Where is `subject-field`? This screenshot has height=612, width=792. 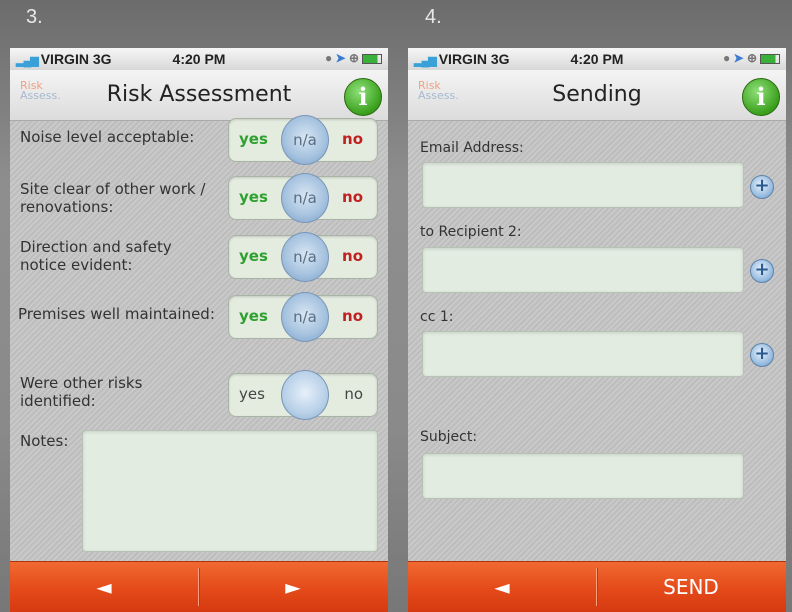 subject-field is located at coordinates (583, 476).